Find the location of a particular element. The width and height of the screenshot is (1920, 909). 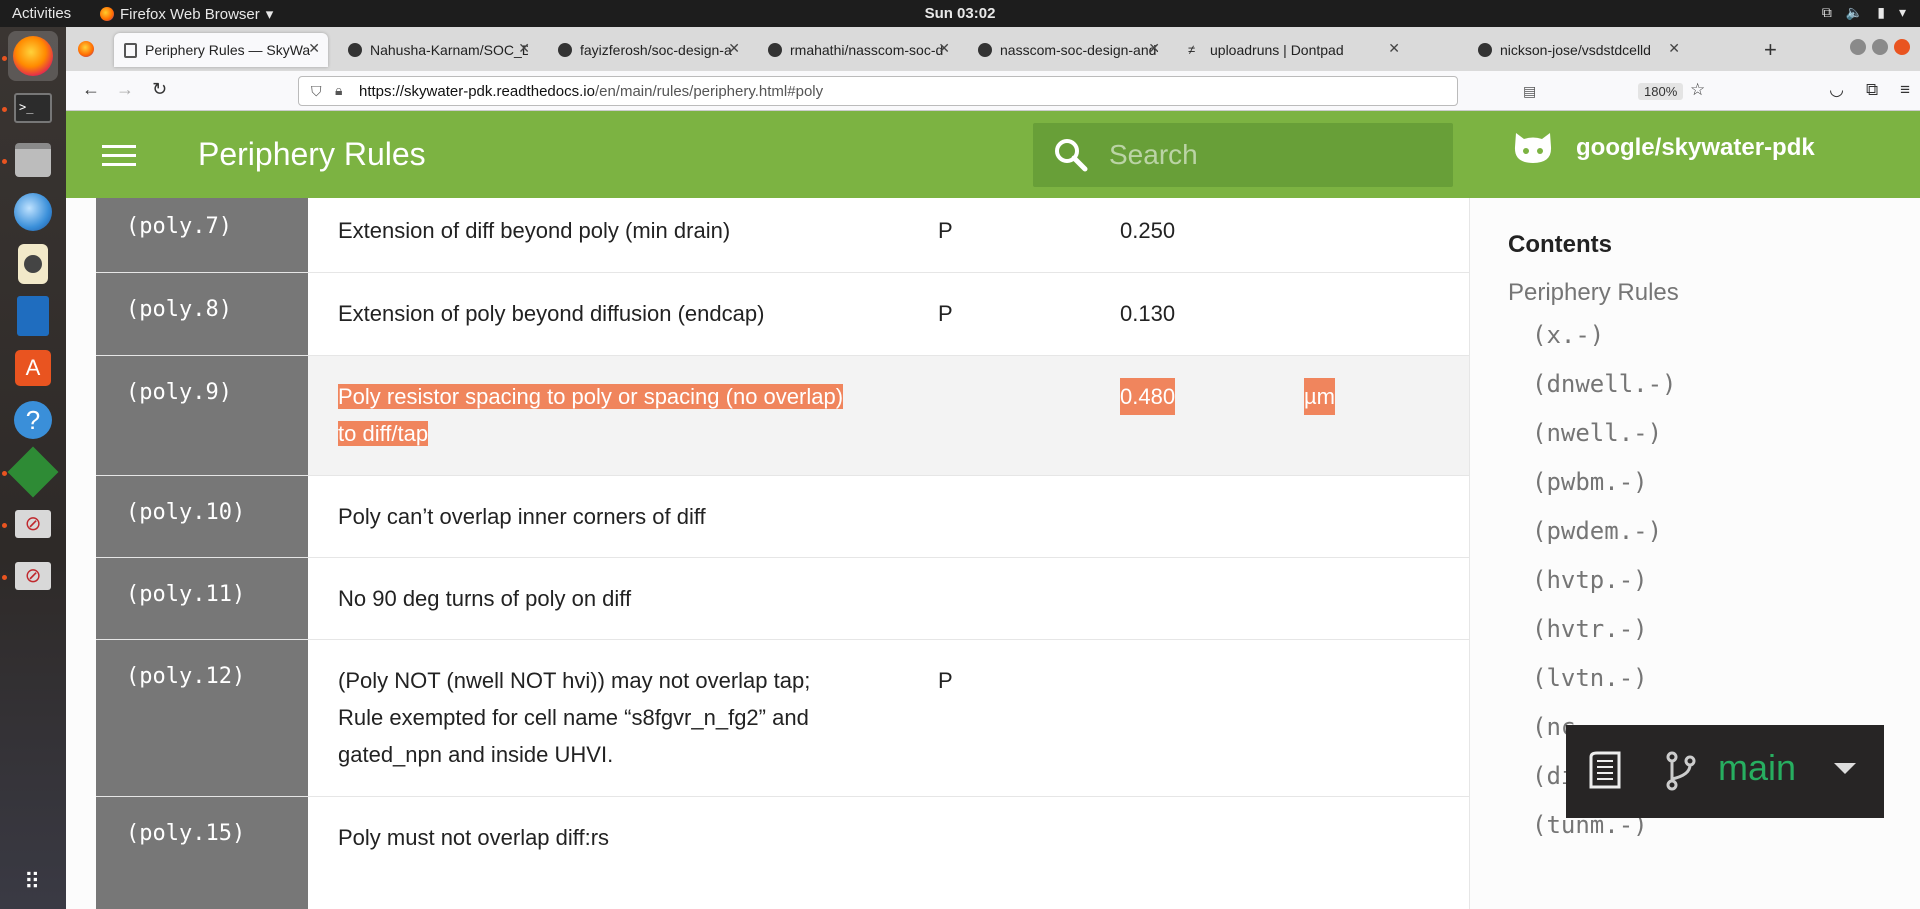

tab-label: uploadruns | Dontpad is located at coordinates (1277, 50).